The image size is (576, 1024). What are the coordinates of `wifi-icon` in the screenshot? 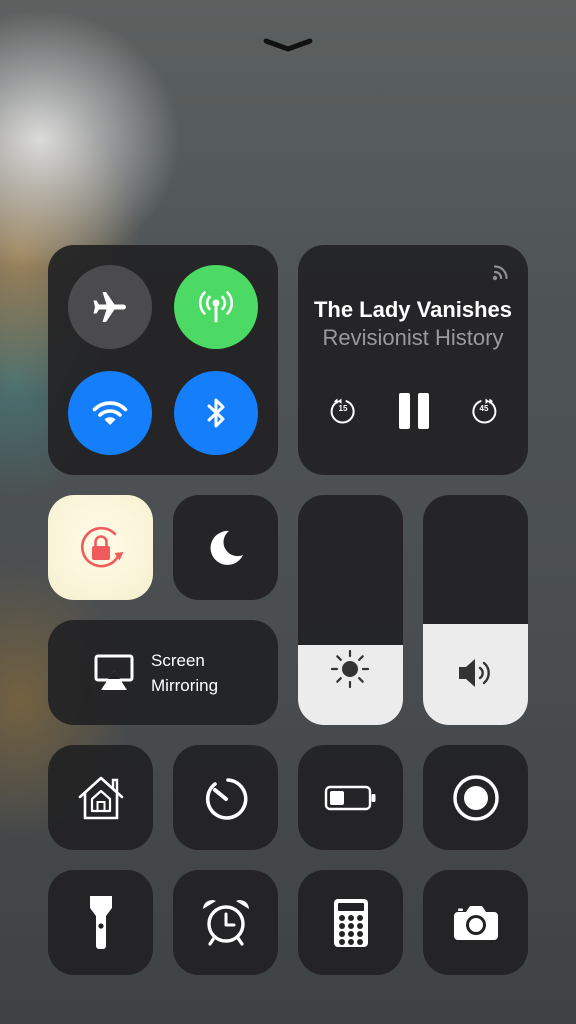 It's located at (110, 413).